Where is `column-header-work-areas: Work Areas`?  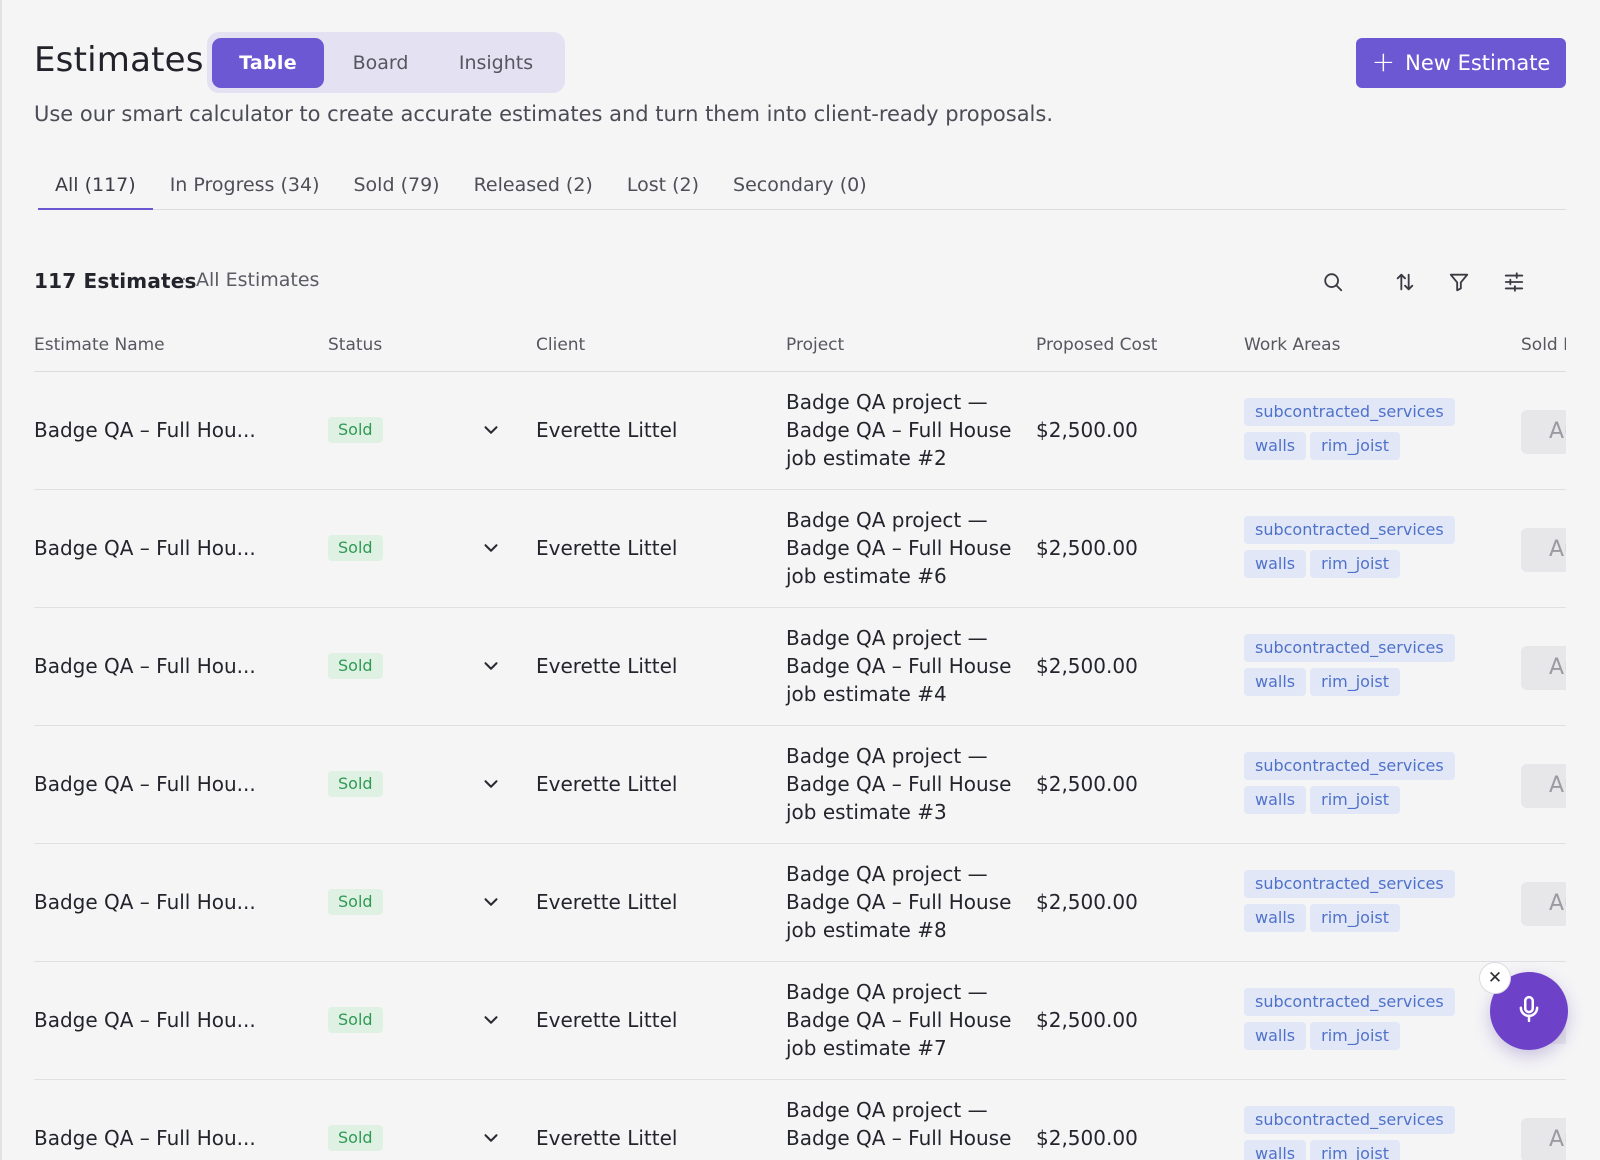
column-header-work-areas: Work Areas is located at coordinates (1292, 345).